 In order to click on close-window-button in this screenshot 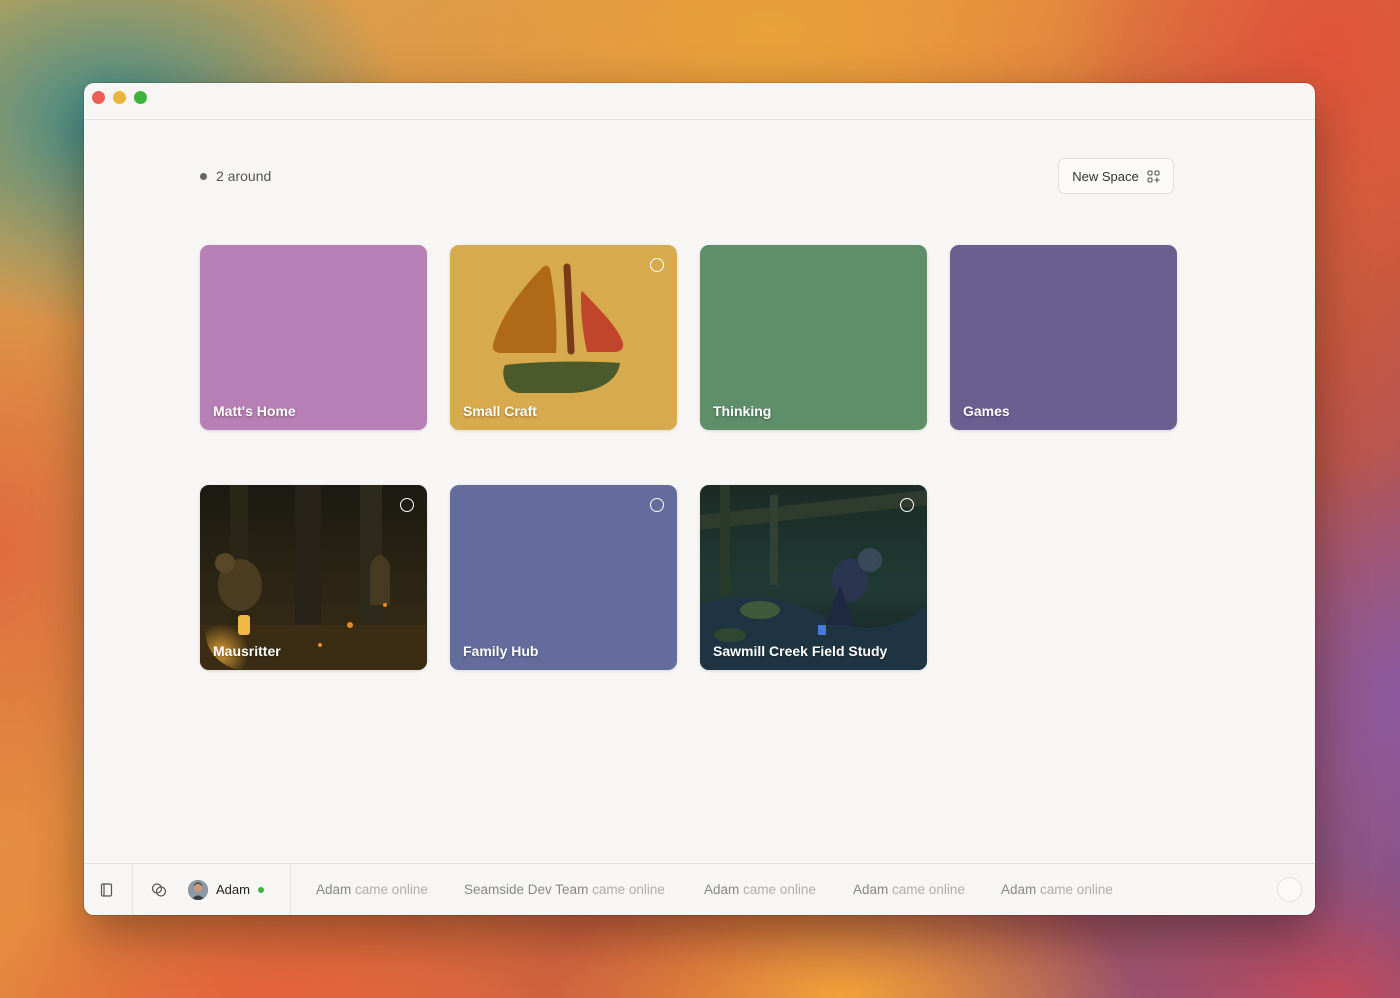, I will do `click(98, 97)`.